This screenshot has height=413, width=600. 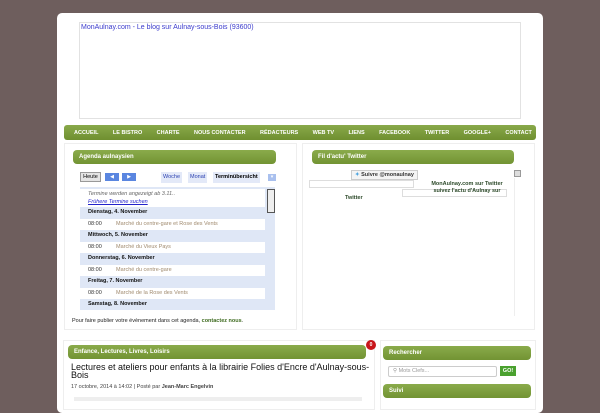 What do you see at coordinates (121, 258) in the screenshot?
I see `day-header: Donnerstag, 6. November` at bounding box center [121, 258].